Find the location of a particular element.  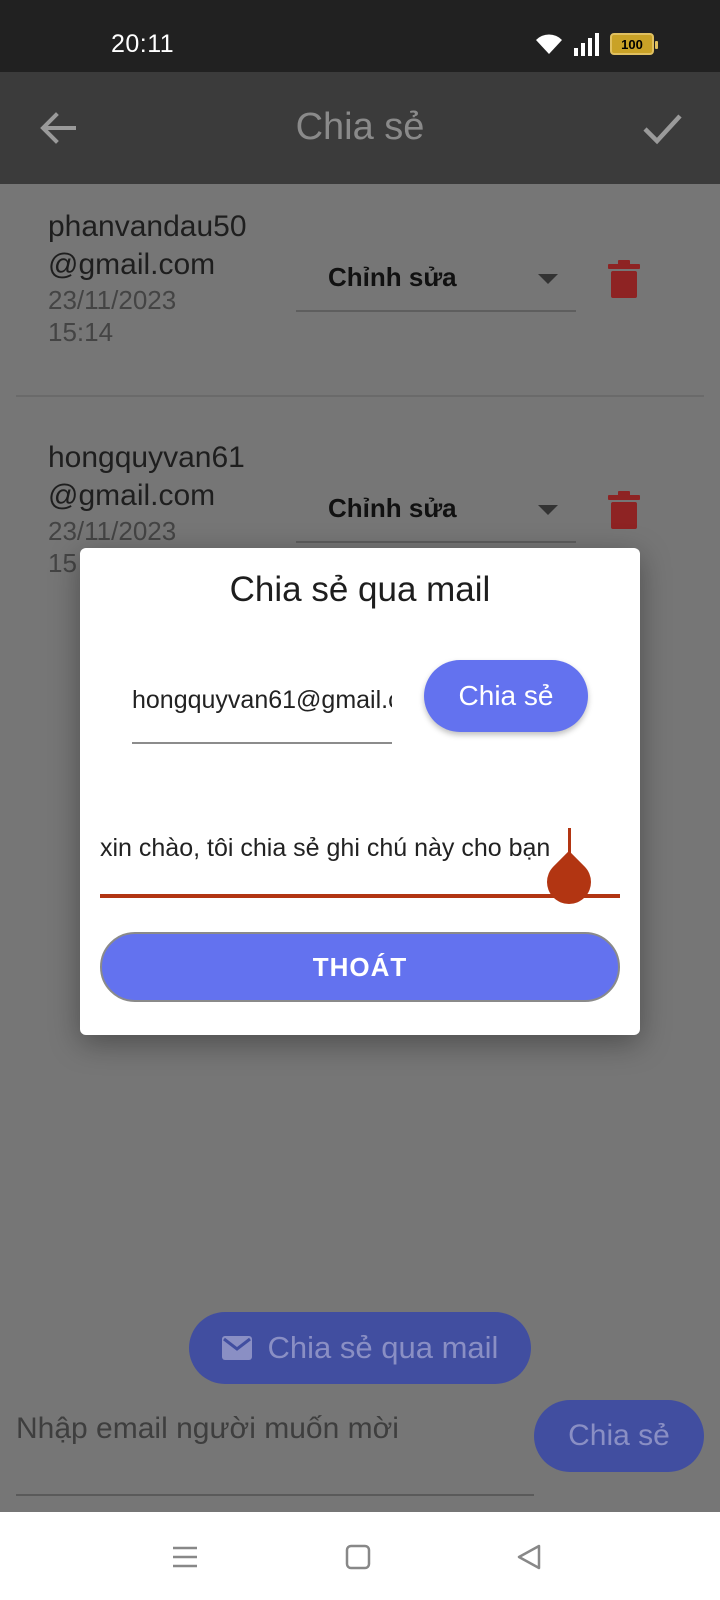

status-time: 20:11 is located at coordinates (143, 44).